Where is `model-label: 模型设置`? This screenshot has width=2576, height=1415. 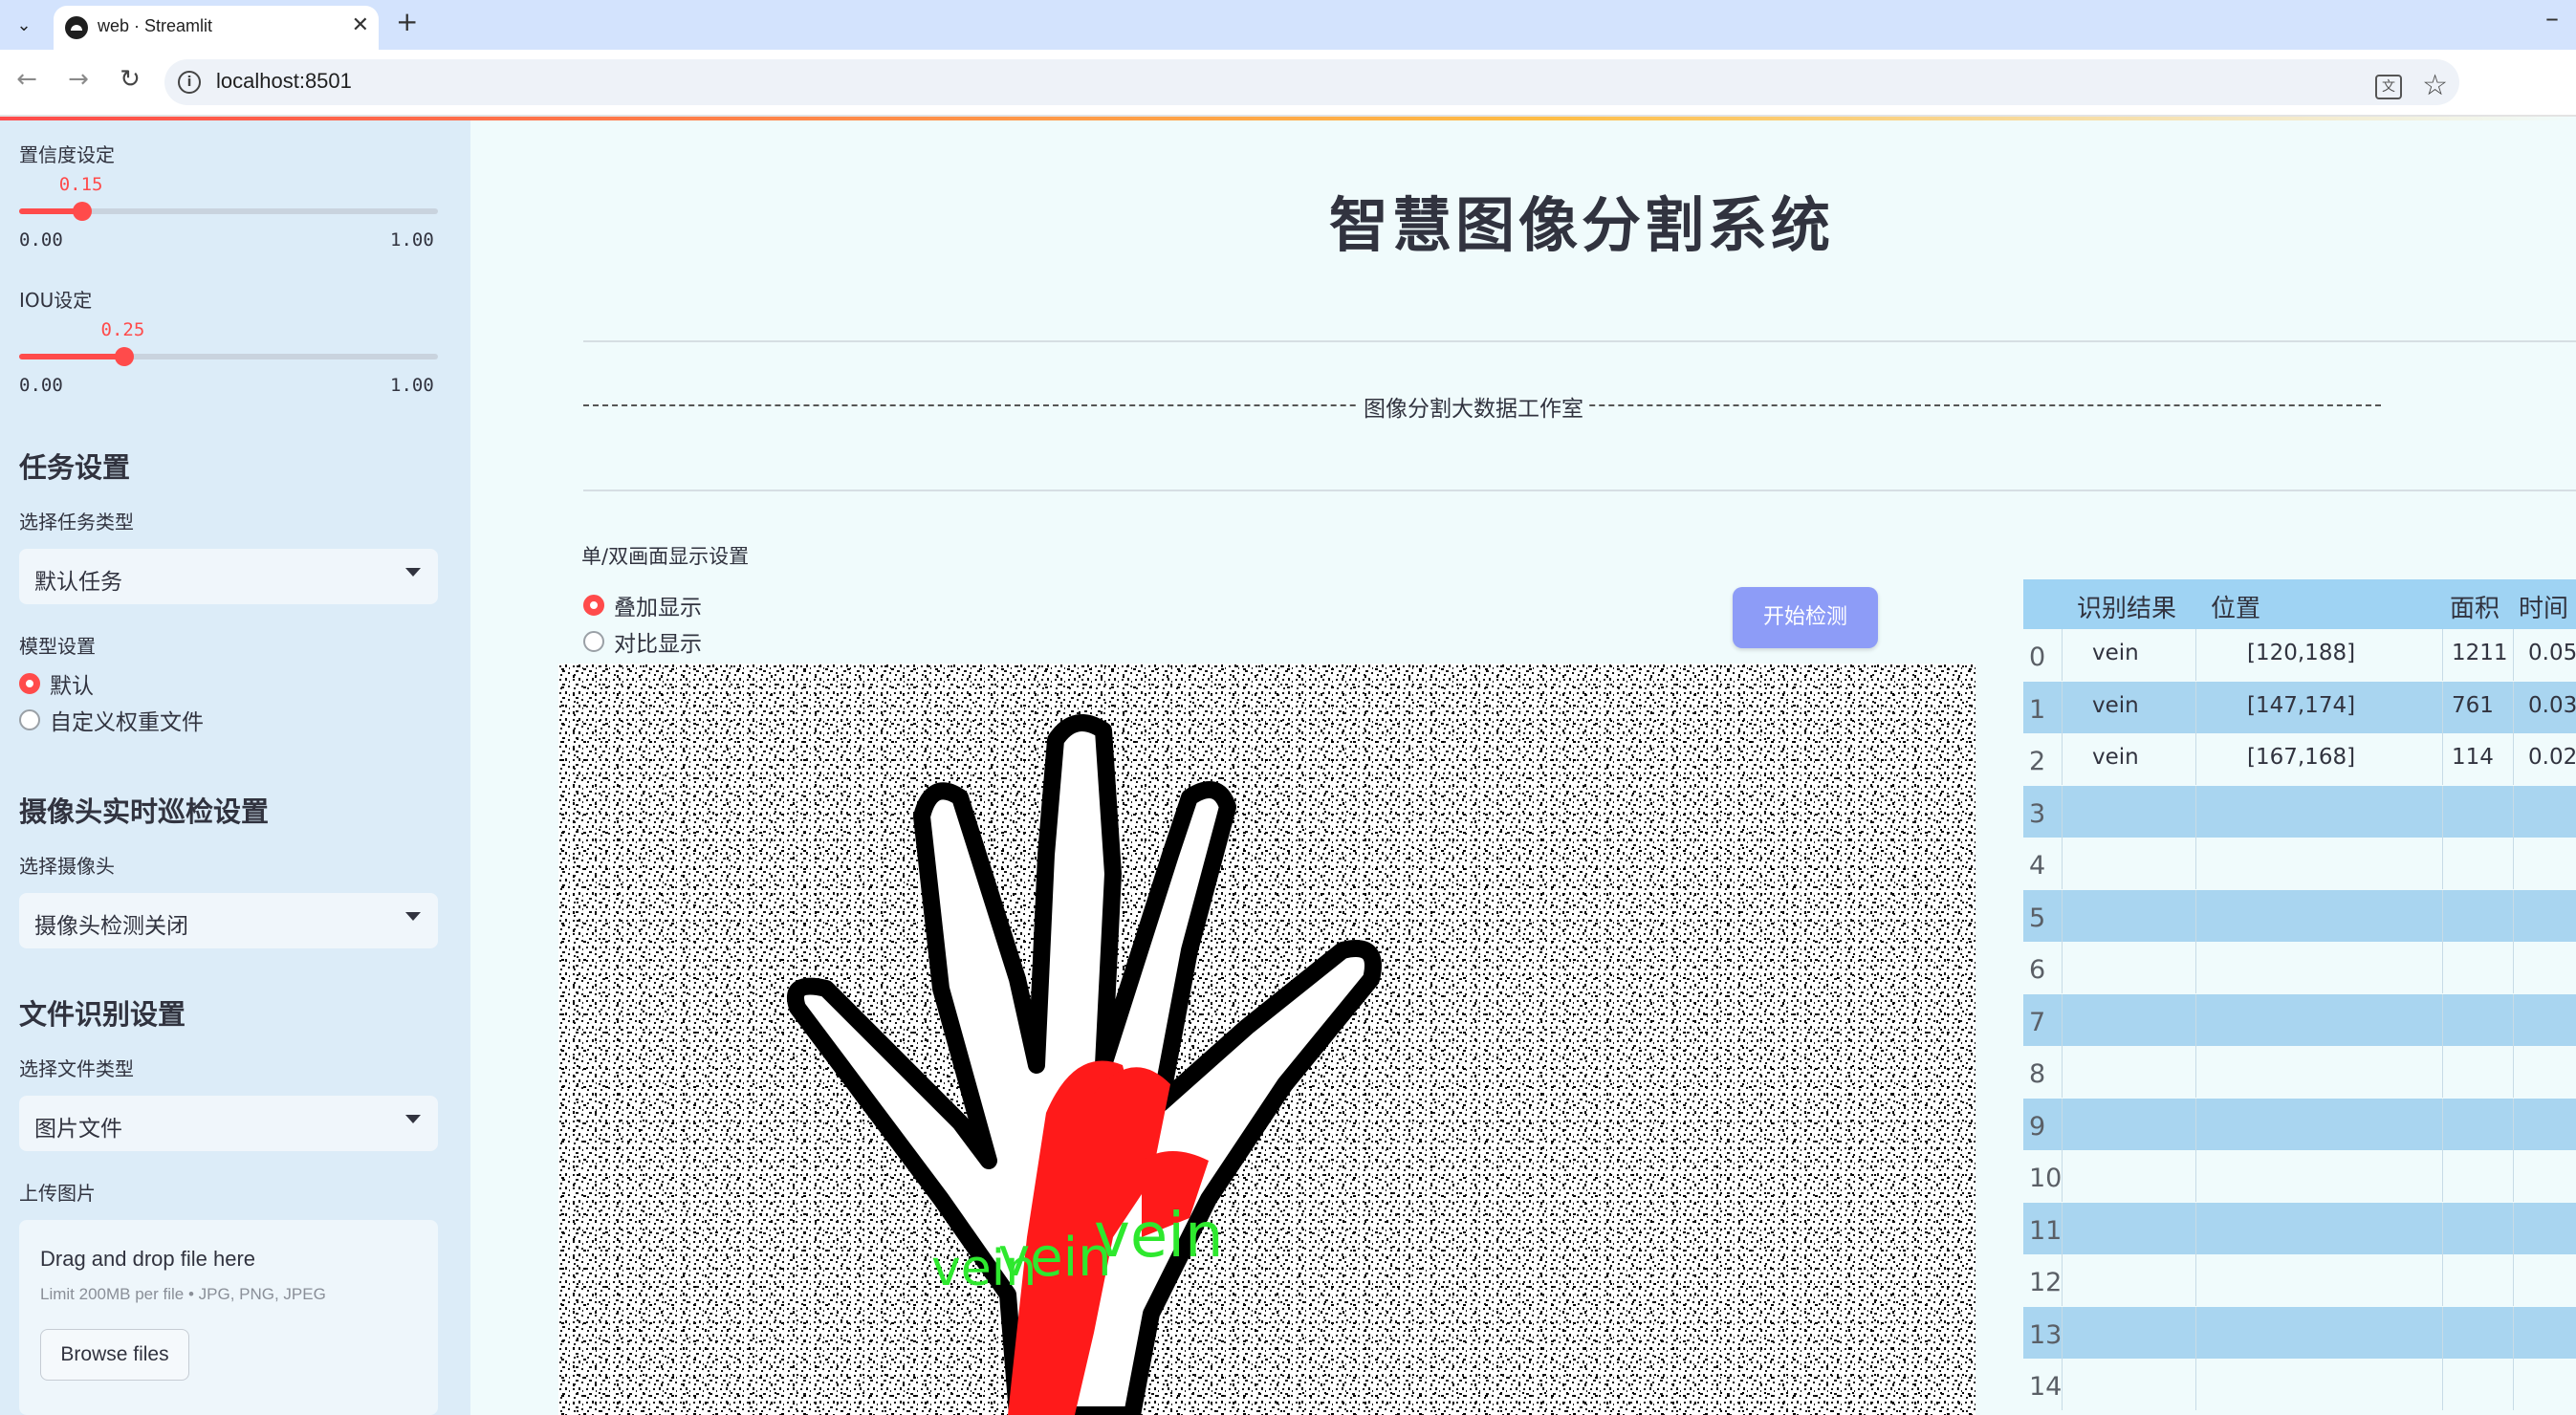 model-label: 模型设置 is located at coordinates (57, 646).